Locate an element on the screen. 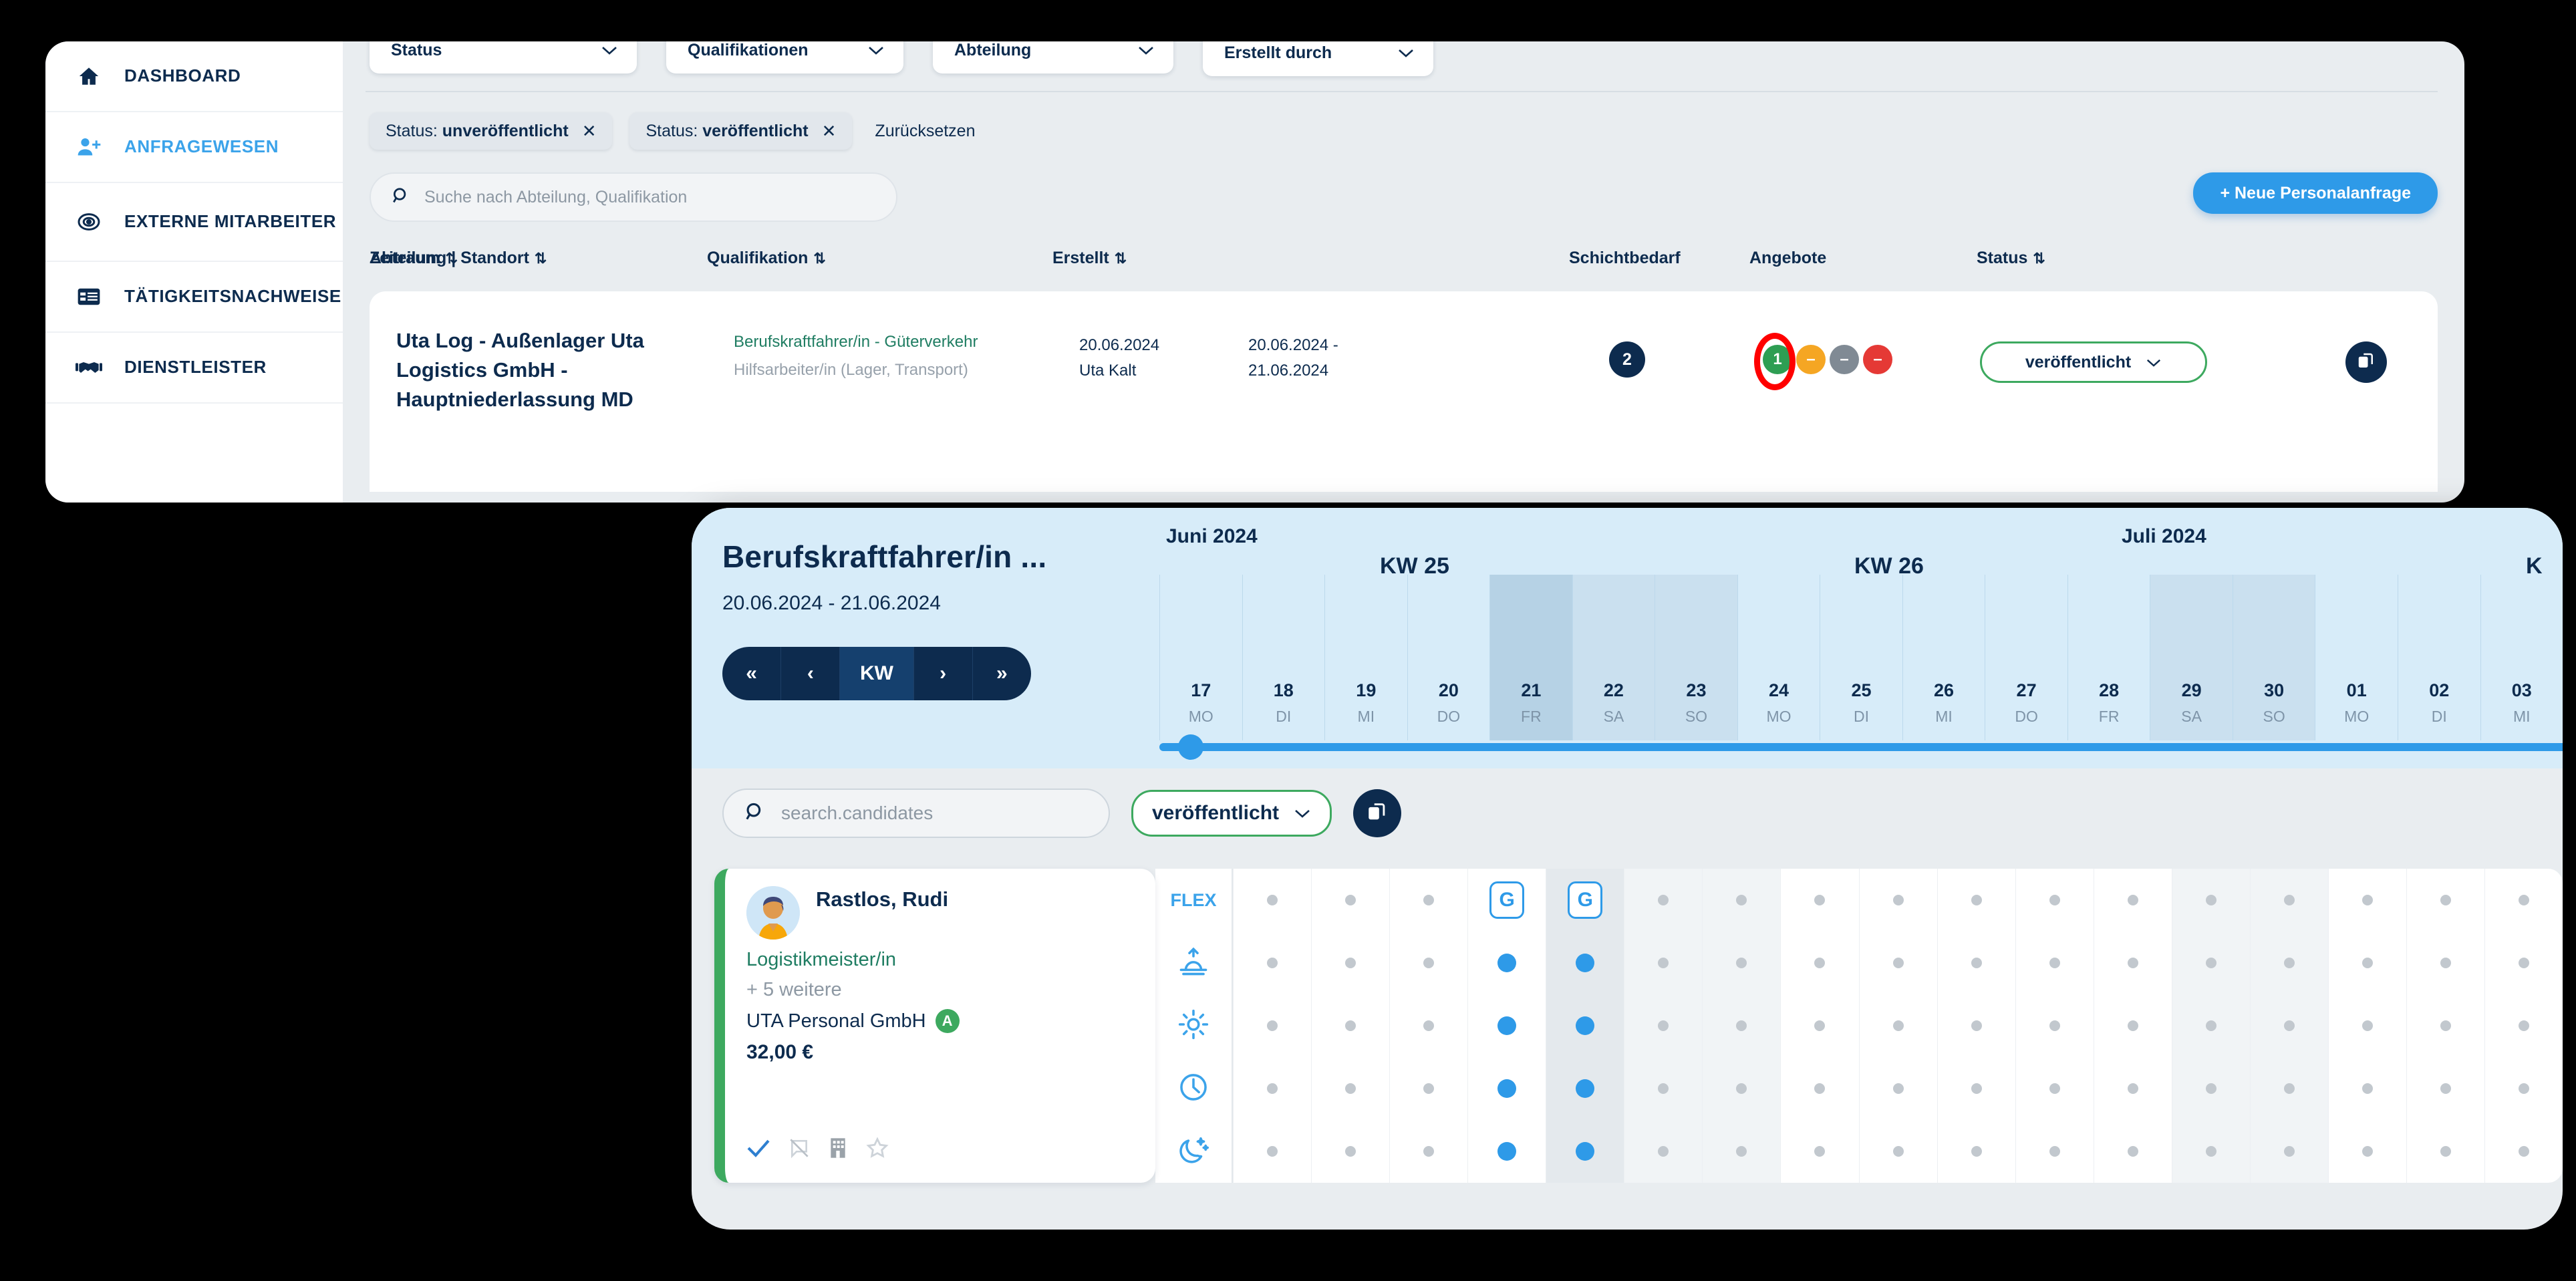 The height and width of the screenshot is (1281, 2576). column-header-status: Status ⇅ is located at coordinates (2011, 258).